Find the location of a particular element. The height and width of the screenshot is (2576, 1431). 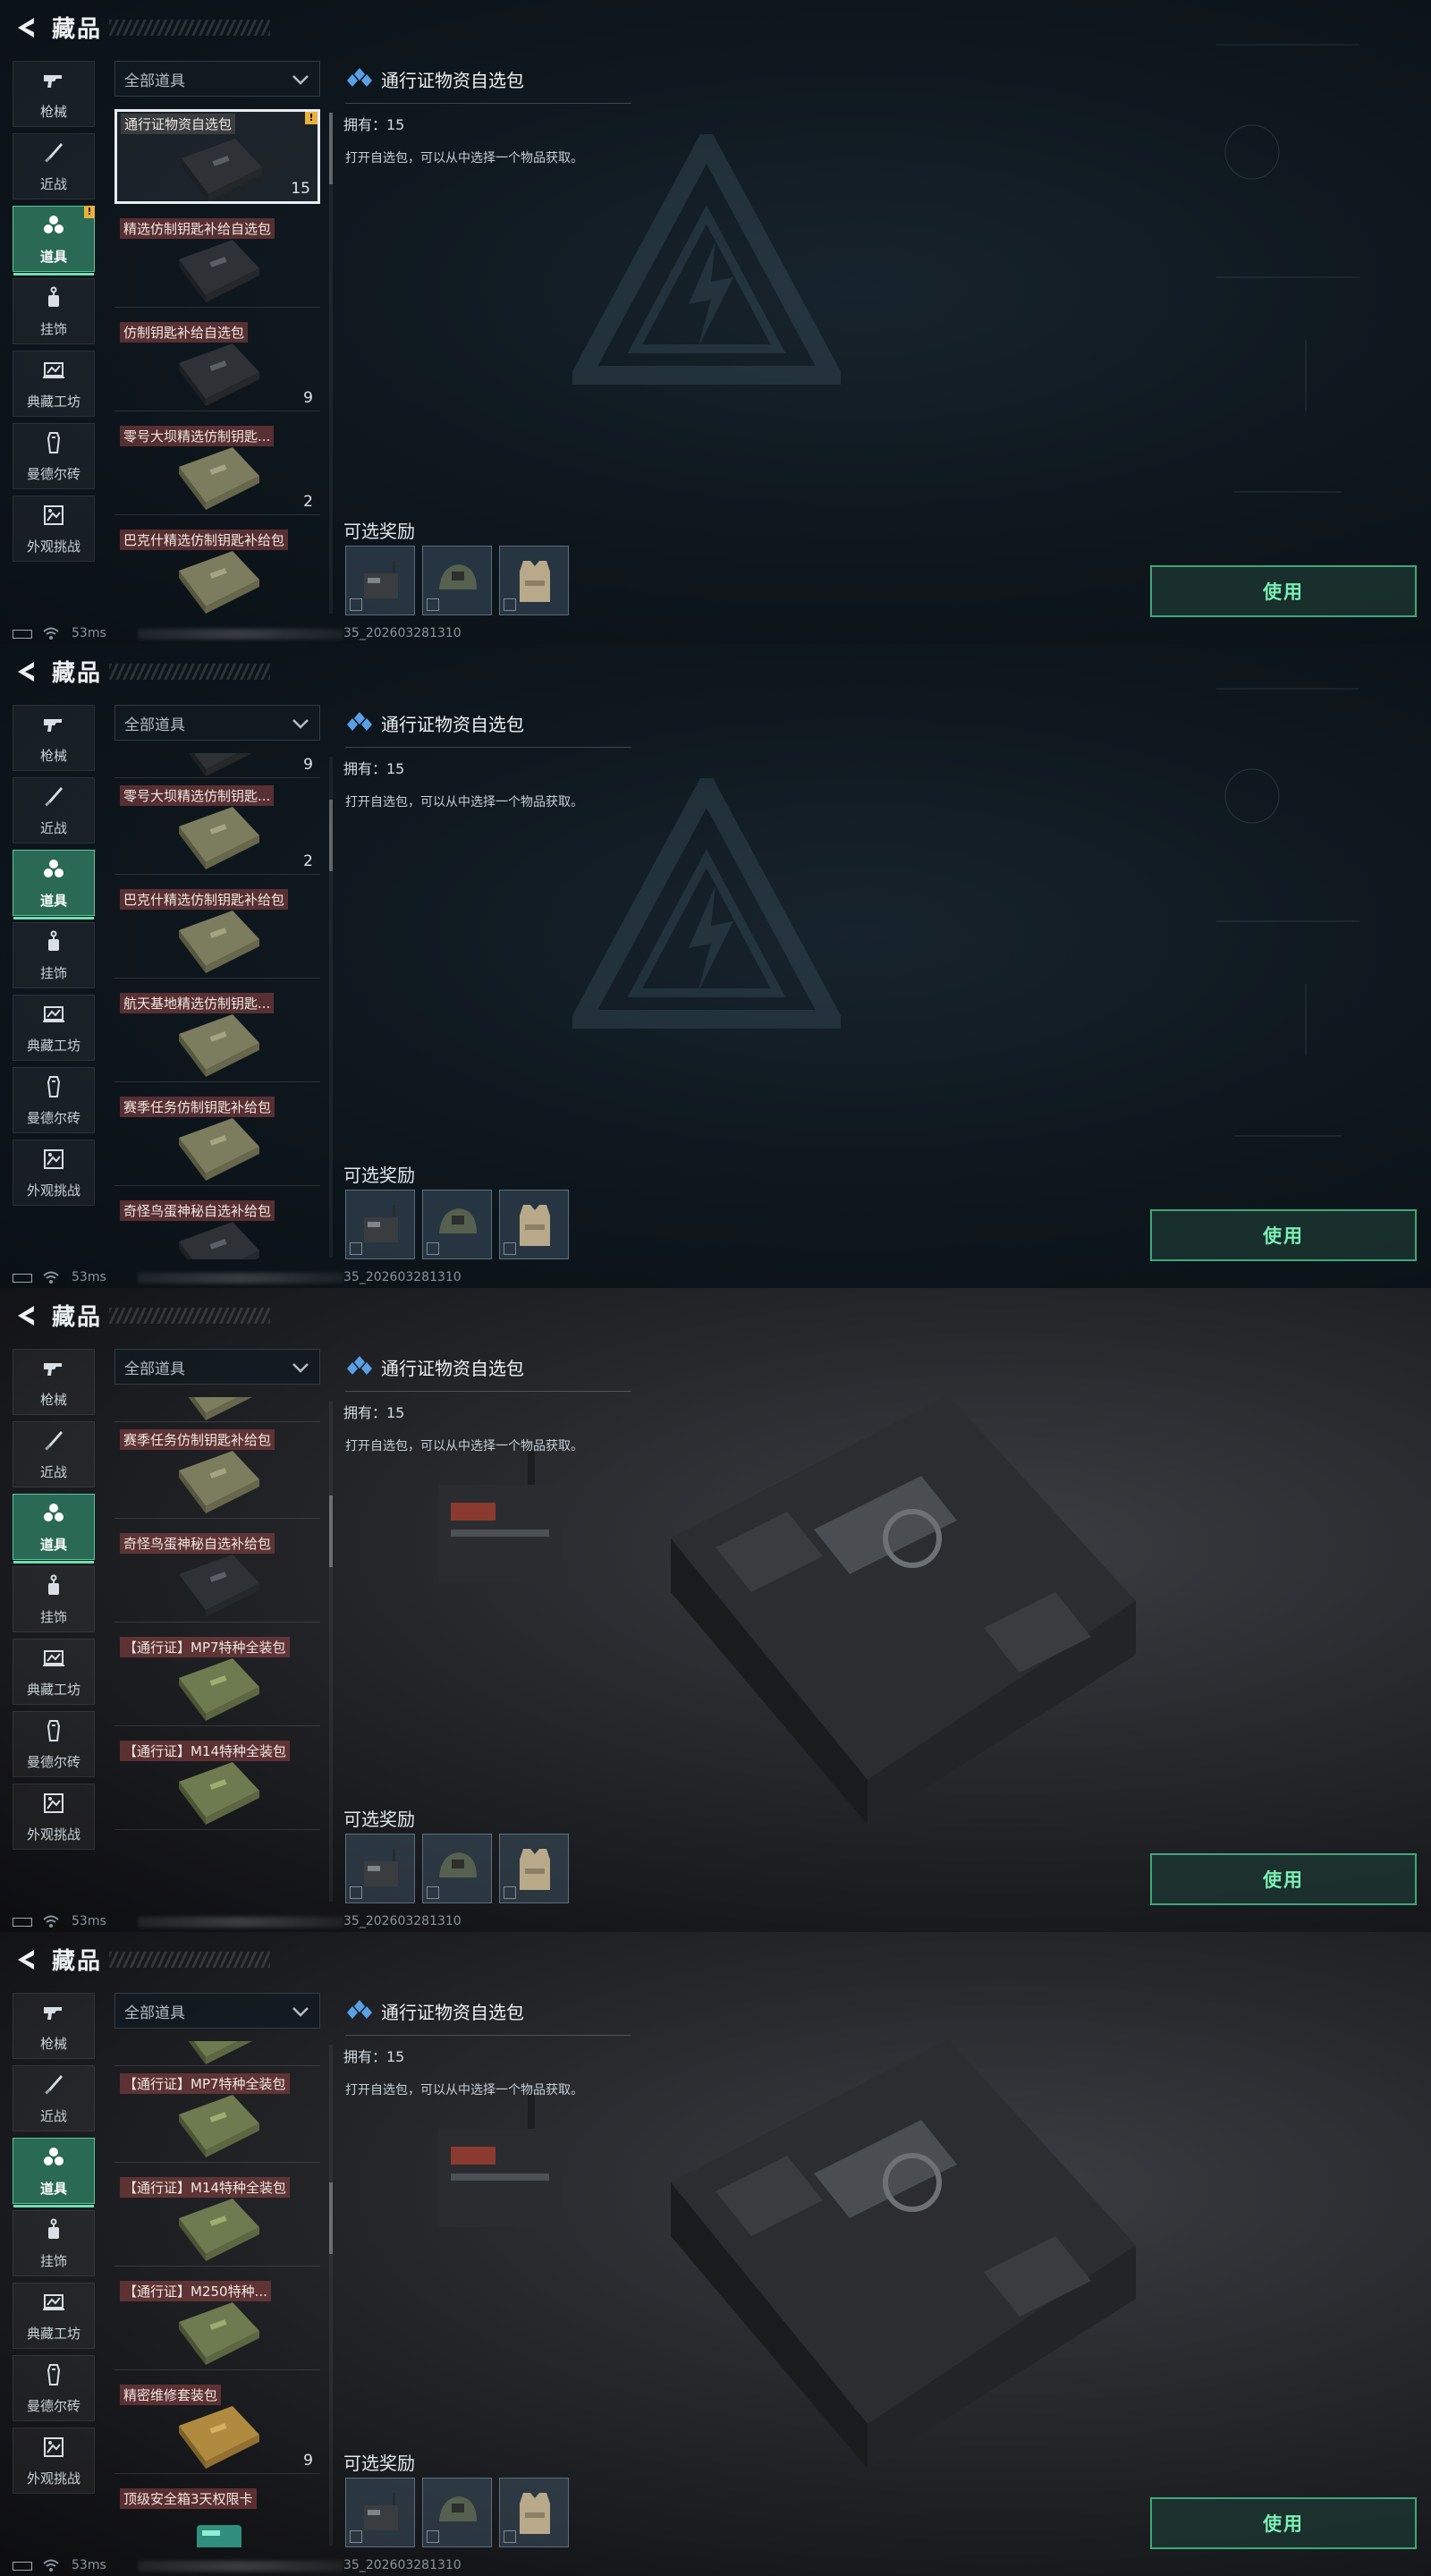

item-detail-header: 通行证物资自选包 is located at coordinates (488, 2015).